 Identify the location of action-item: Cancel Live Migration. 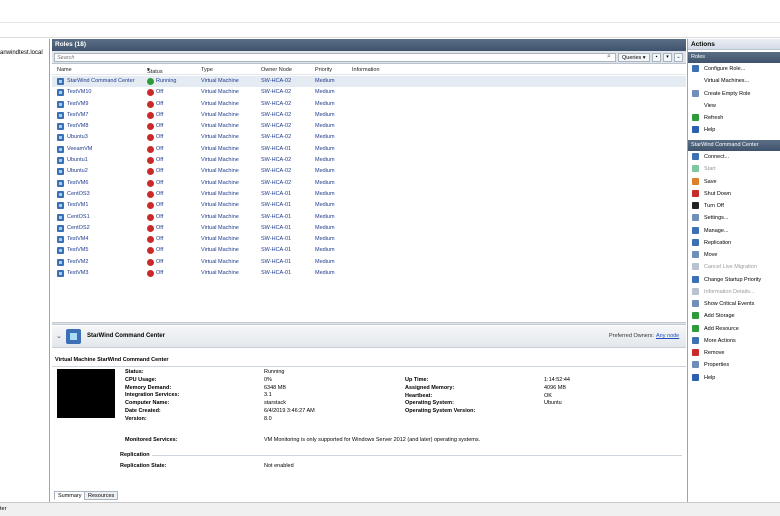
(734, 267).